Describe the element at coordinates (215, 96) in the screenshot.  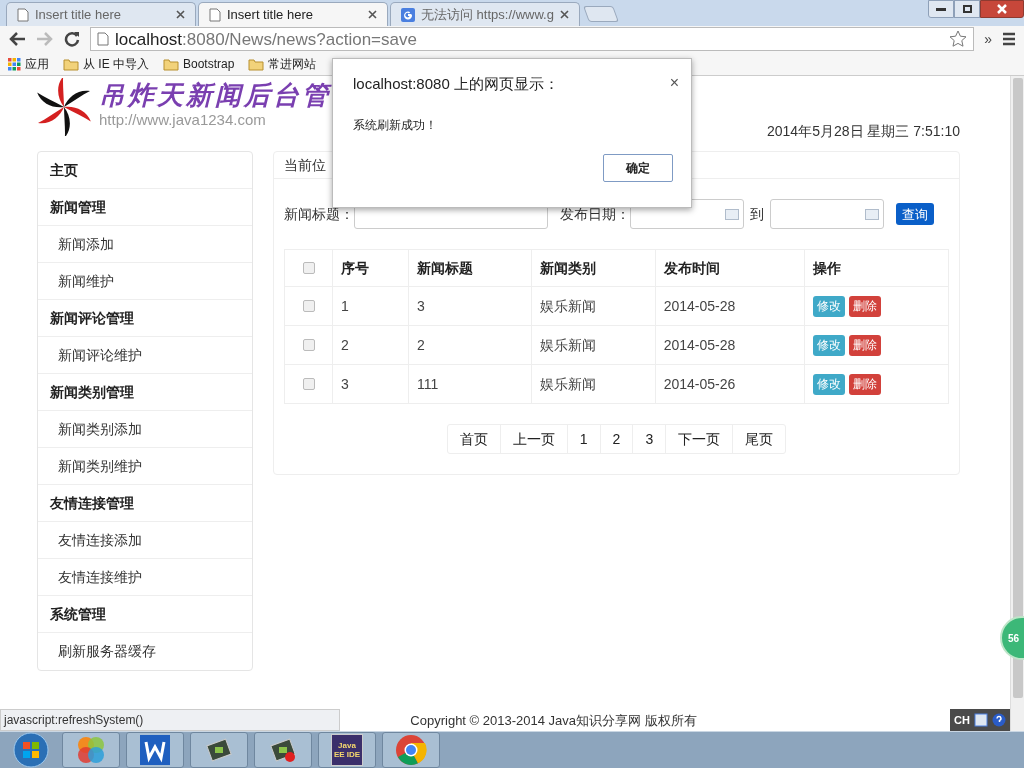
I see `logo-title: 吊炸天新闻后台管` at that location.